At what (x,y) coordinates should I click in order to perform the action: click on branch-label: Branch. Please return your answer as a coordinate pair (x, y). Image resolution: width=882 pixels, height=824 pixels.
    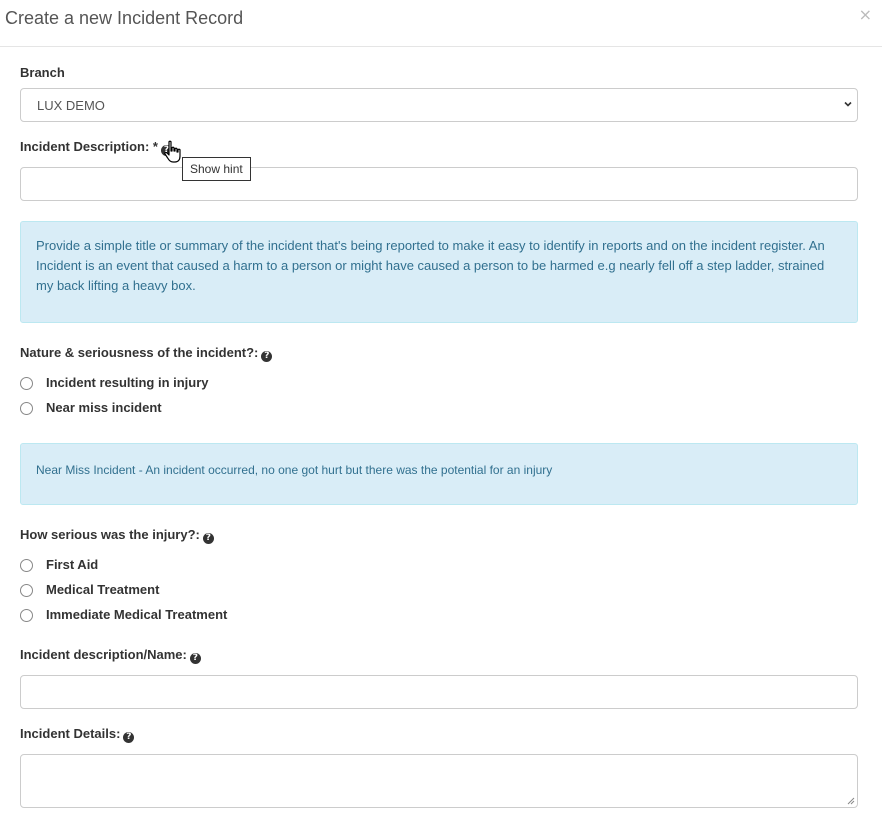
    Looking at the image, I should click on (42, 72).